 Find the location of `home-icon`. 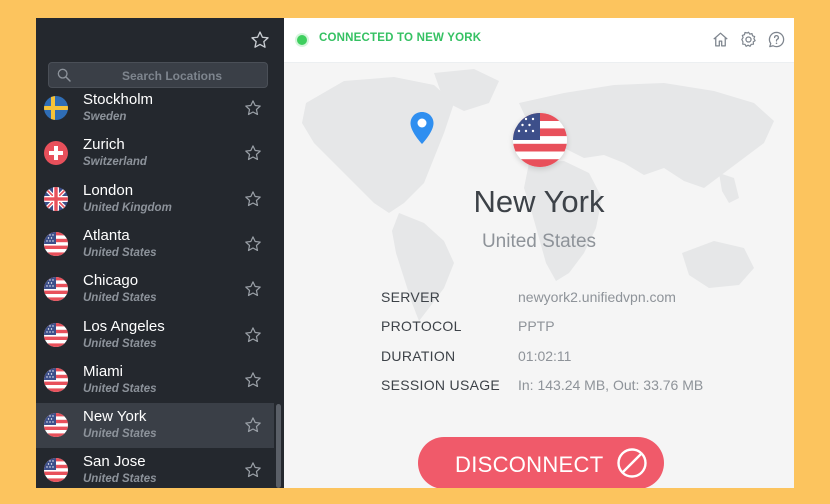

home-icon is located at coordinates (720, 39).